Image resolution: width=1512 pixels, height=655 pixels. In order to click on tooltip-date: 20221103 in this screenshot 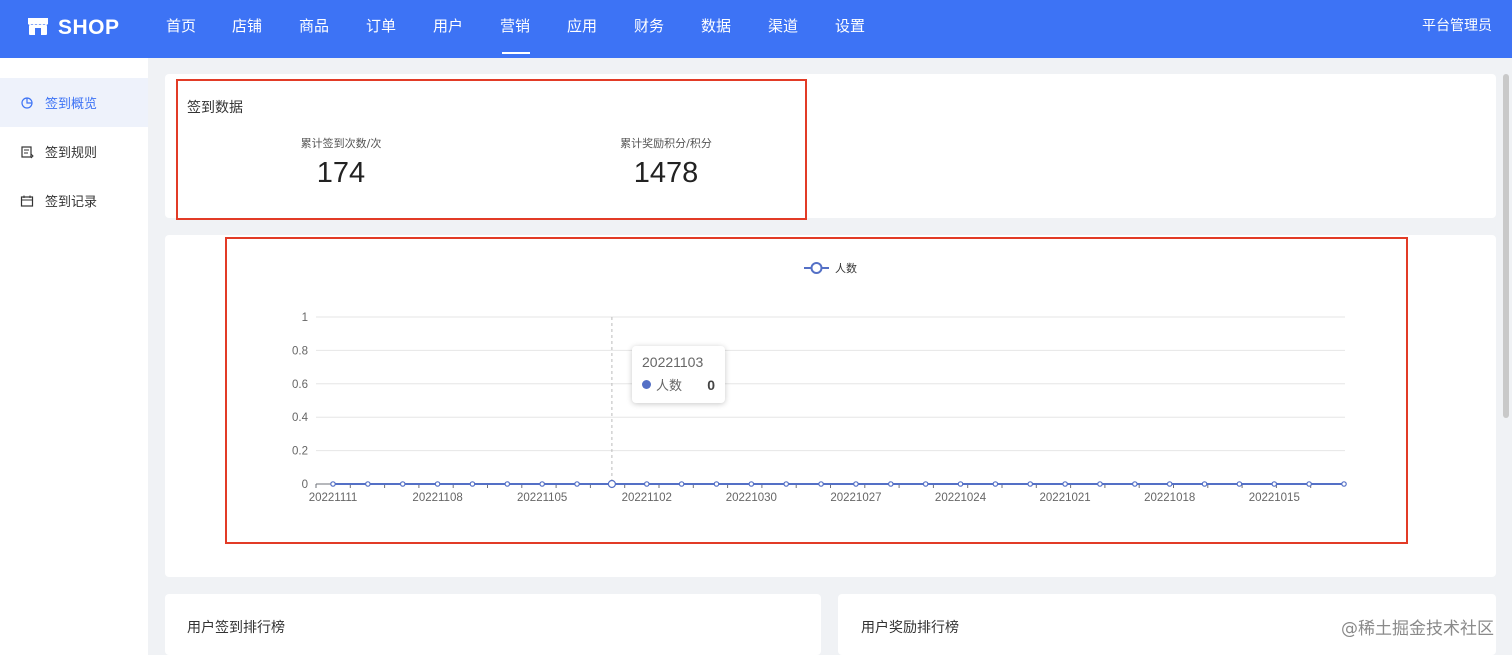, I will do `click(673, 362)`.